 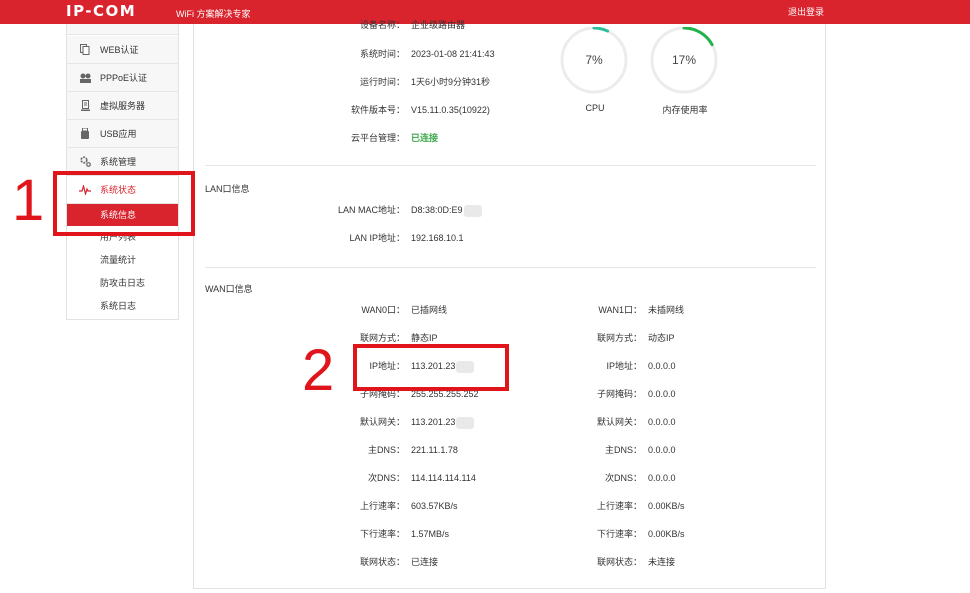 I want to click on usb-icon, so click(x=85, y=134).